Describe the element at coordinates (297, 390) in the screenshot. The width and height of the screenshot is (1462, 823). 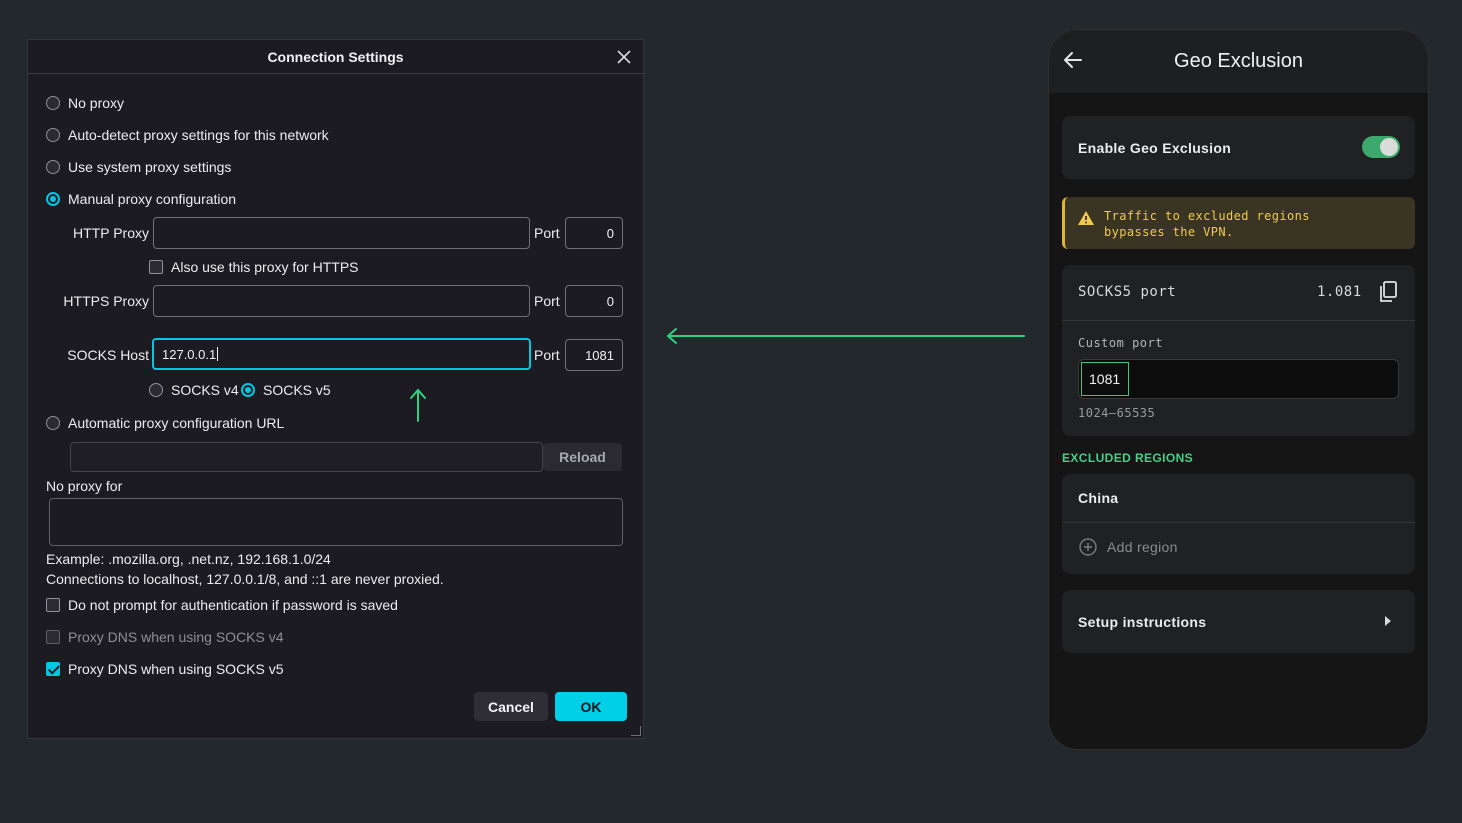
I see `socks-v5-label: SOCKS v5` at that location.